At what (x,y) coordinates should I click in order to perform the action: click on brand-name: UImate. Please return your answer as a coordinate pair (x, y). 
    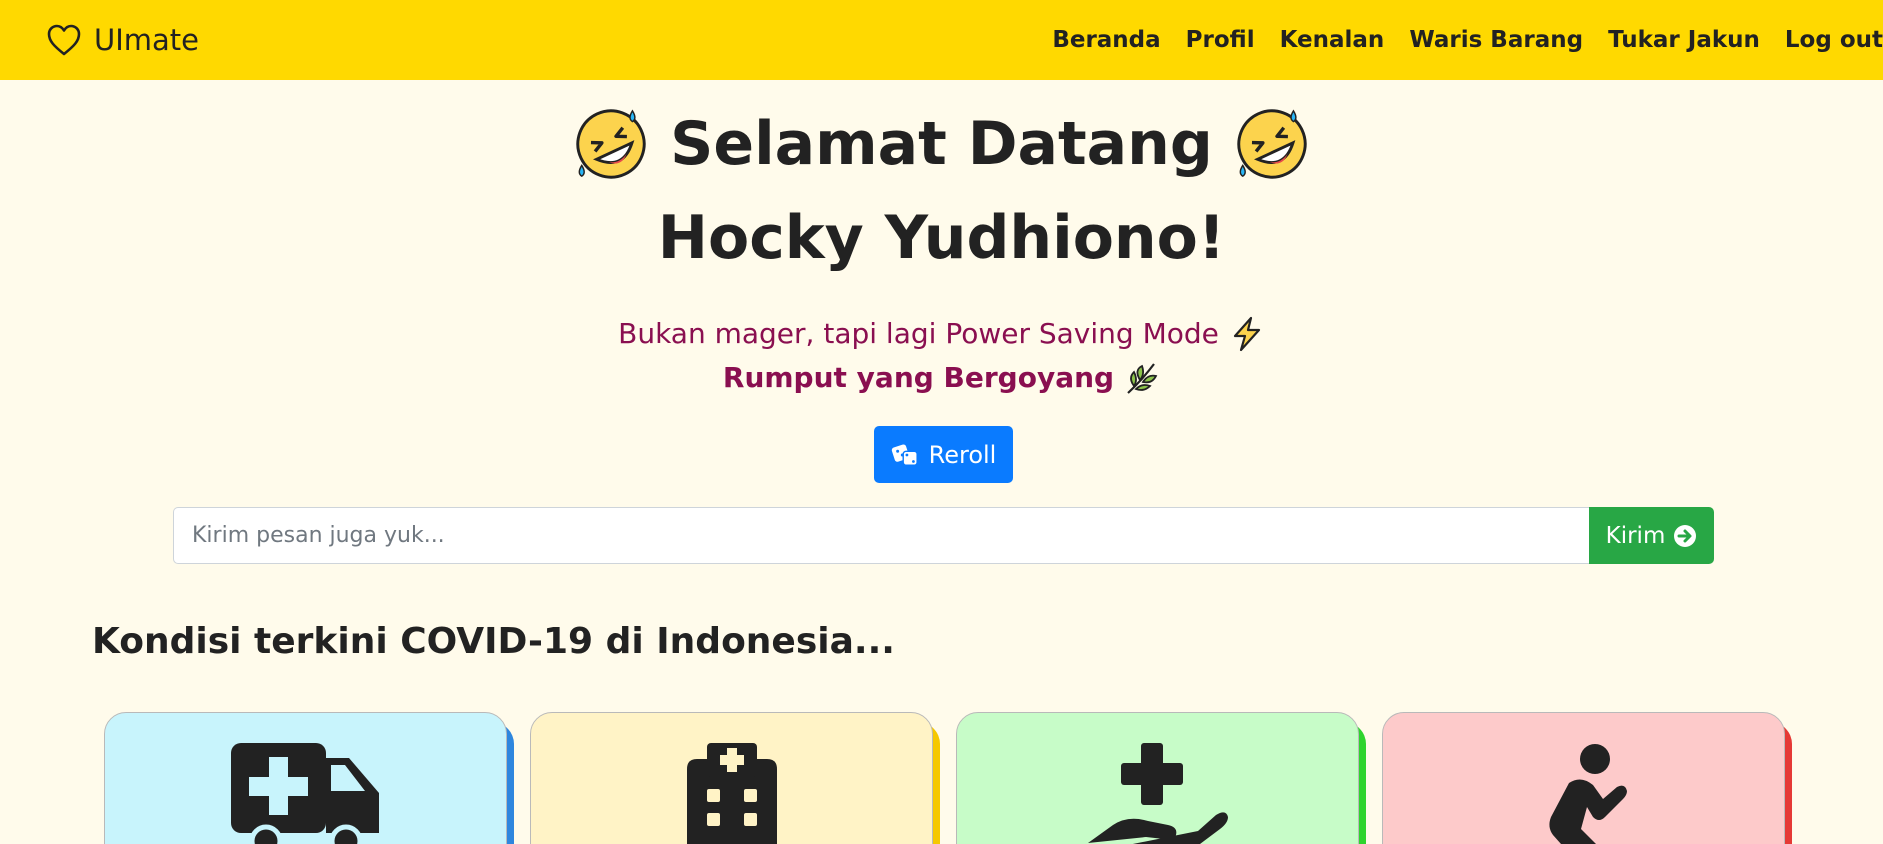
    Looking at the image, I should click on (147, 40).